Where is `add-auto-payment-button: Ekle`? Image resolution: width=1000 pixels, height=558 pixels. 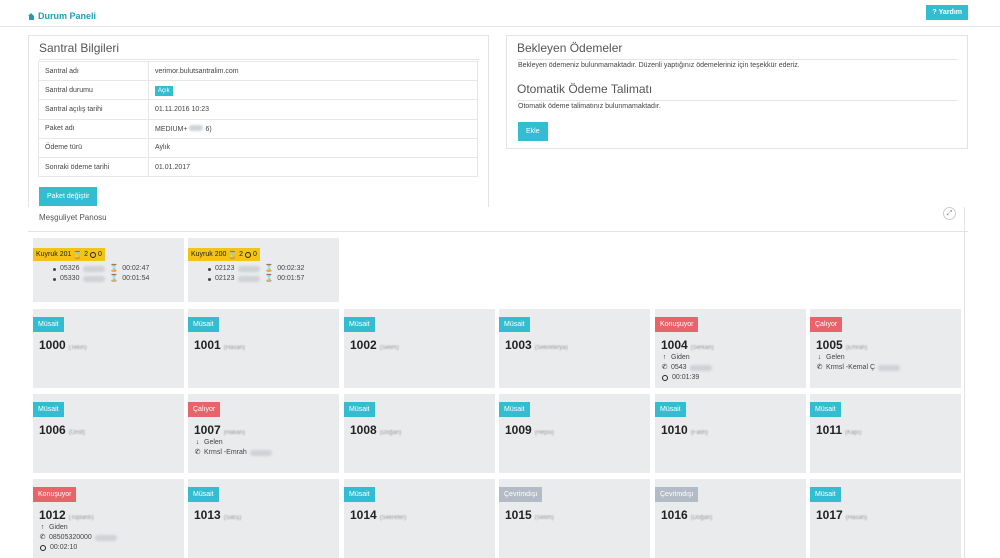 add-auto-payment-button: Ekle is located at coordinates (533, 131).